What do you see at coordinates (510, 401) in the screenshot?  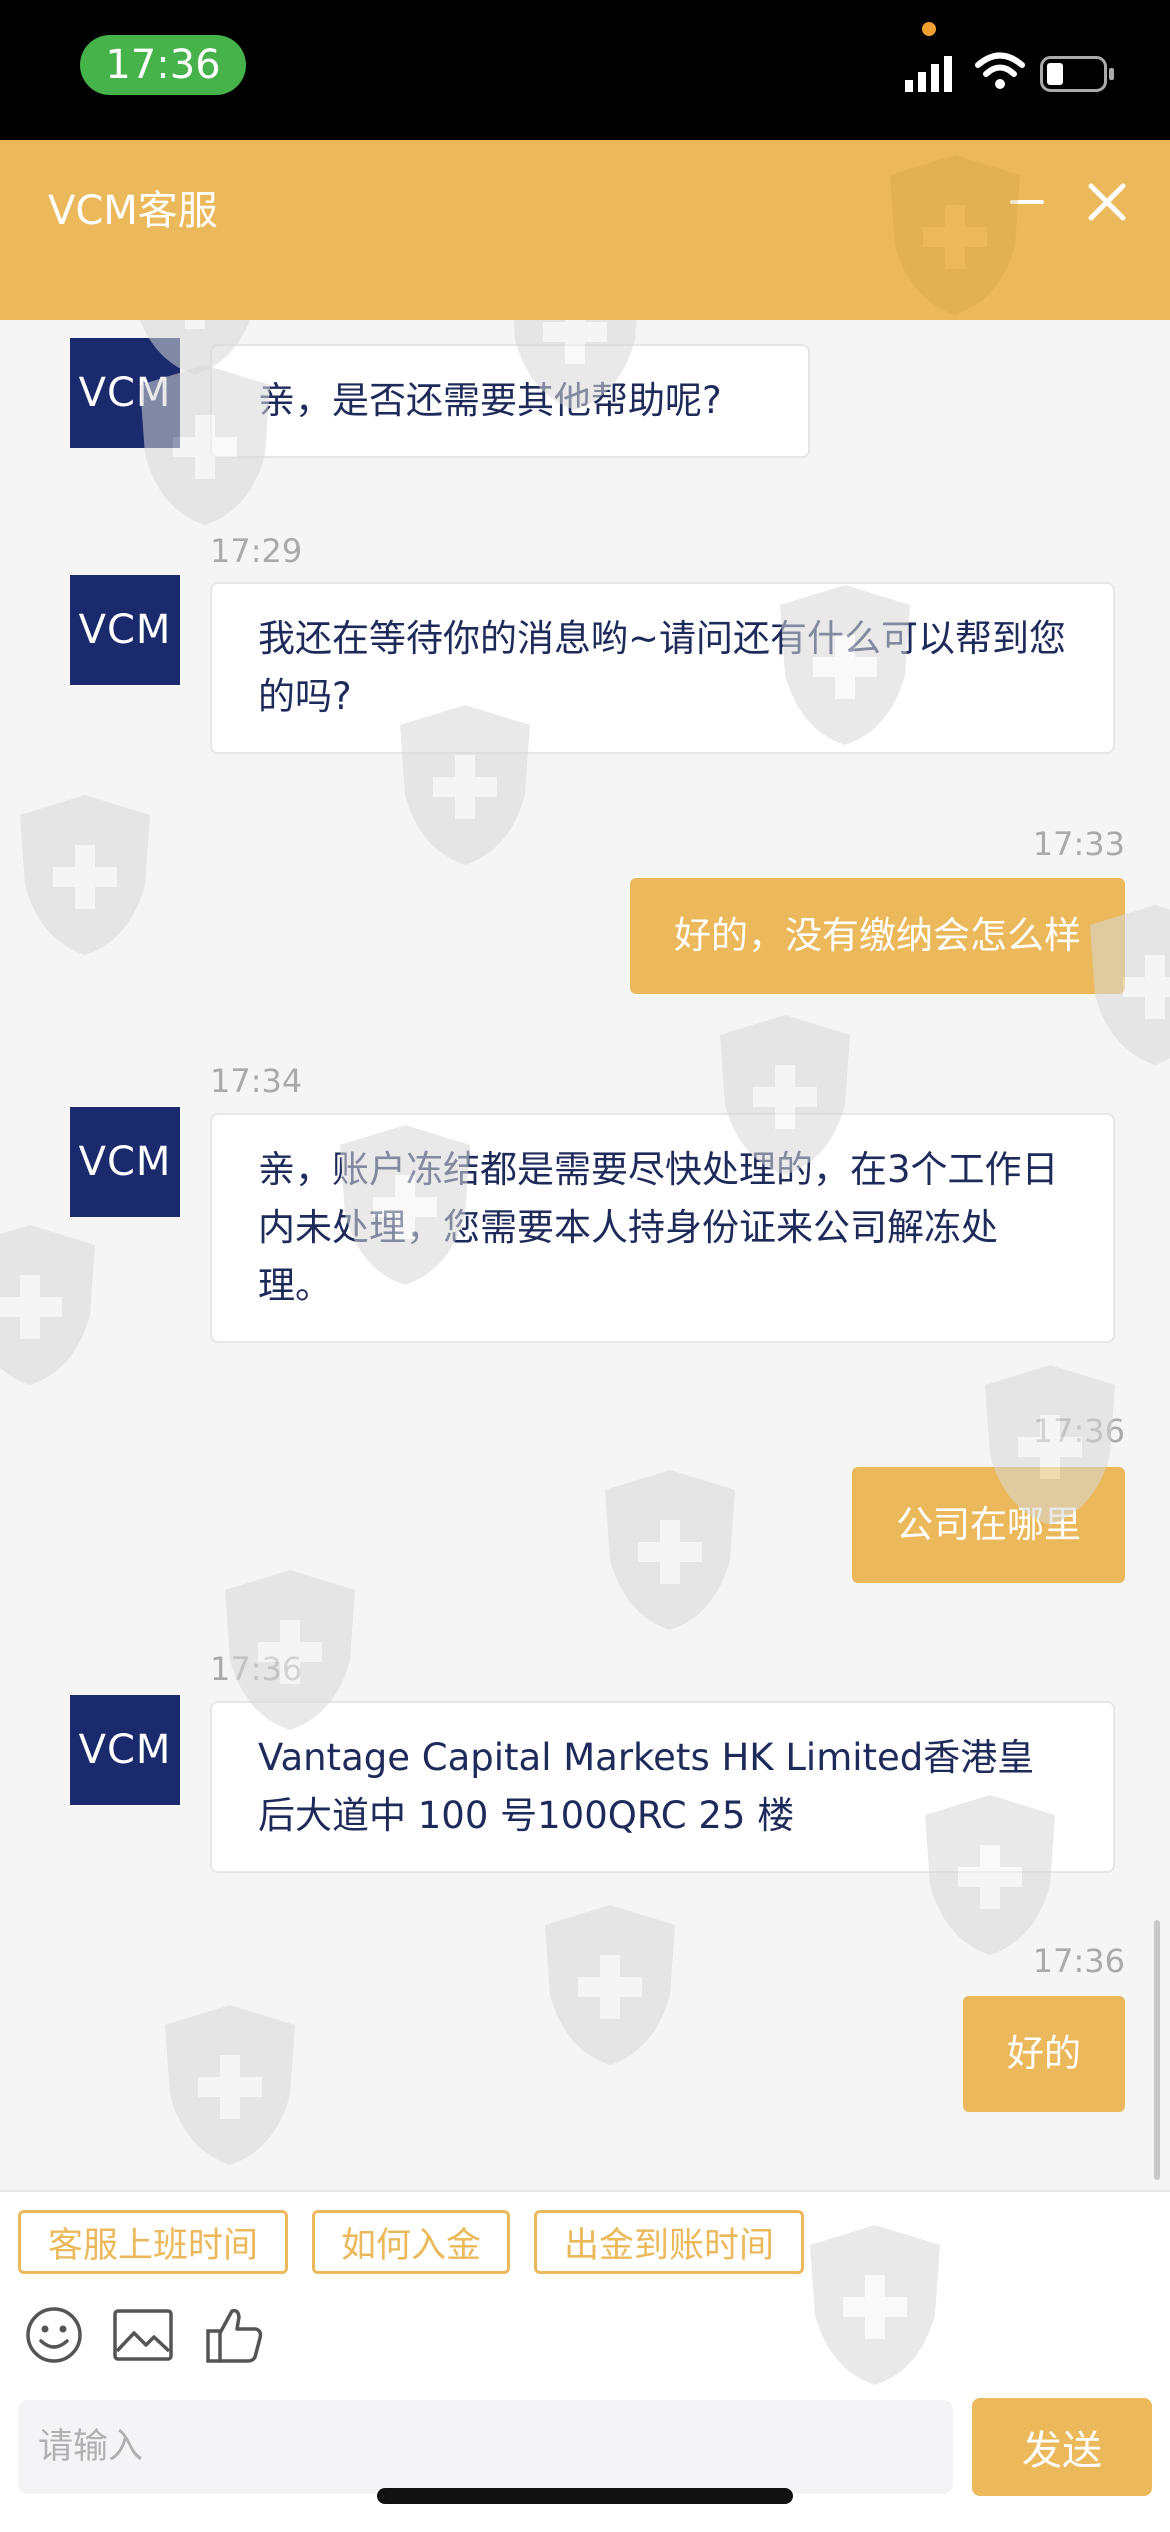 I see `agent-message: 亲，是否还需要其他帮助呢?` at bounding box center [510, 401].